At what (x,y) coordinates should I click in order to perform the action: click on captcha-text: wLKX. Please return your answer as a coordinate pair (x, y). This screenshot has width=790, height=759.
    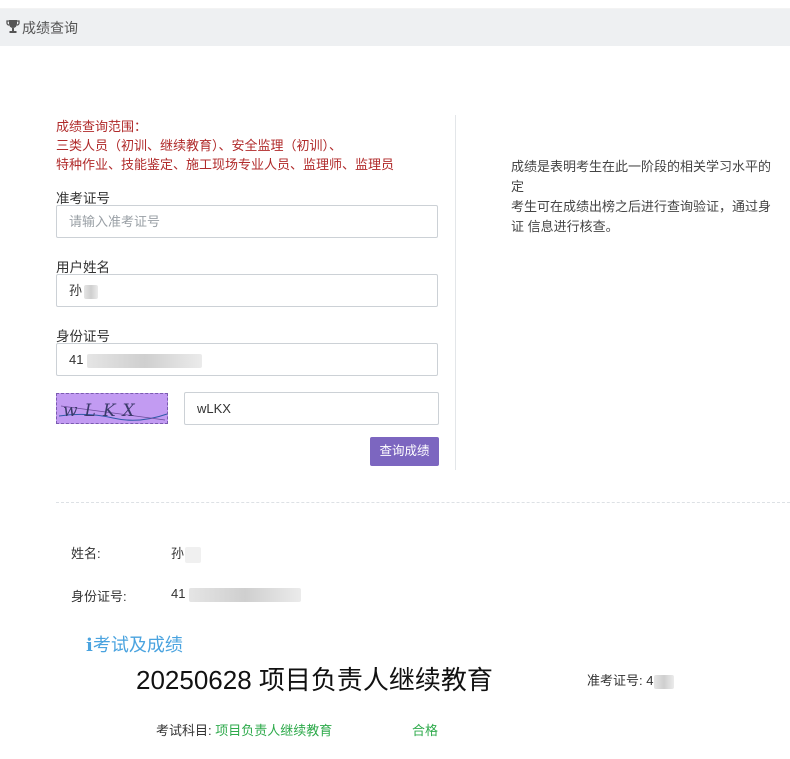
    Looking at the image, I should click on (102, 411).